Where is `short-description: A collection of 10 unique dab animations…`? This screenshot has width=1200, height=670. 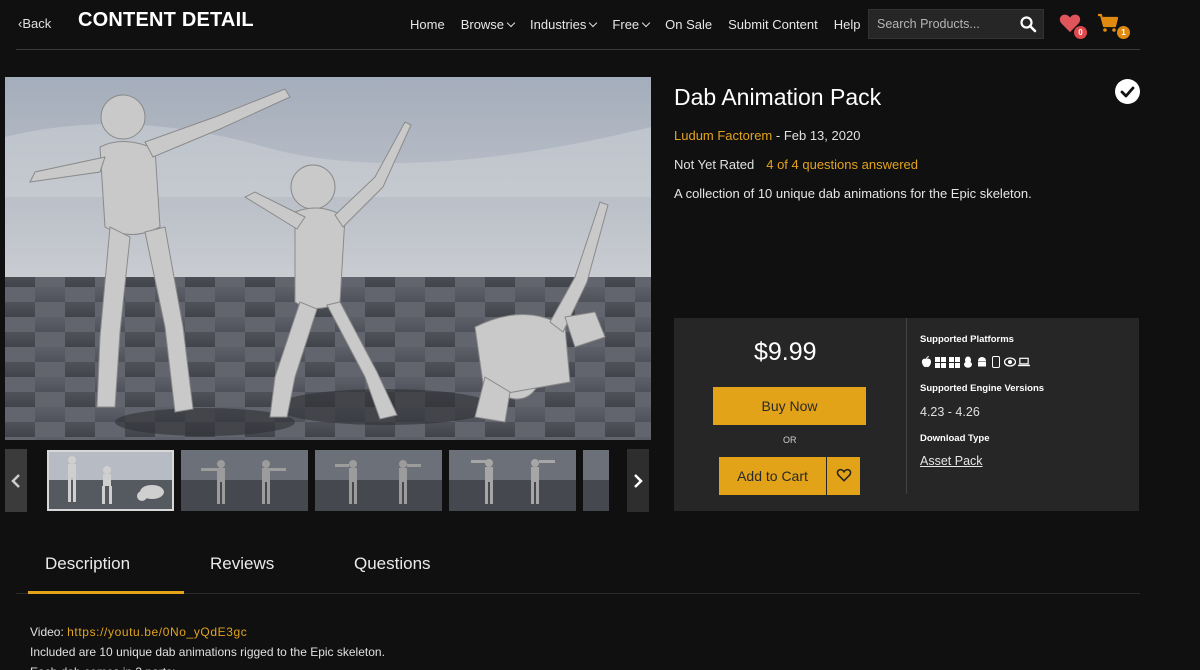
short-description: A collection of 10 unique dab animations… is located at coordinates (853, 193).